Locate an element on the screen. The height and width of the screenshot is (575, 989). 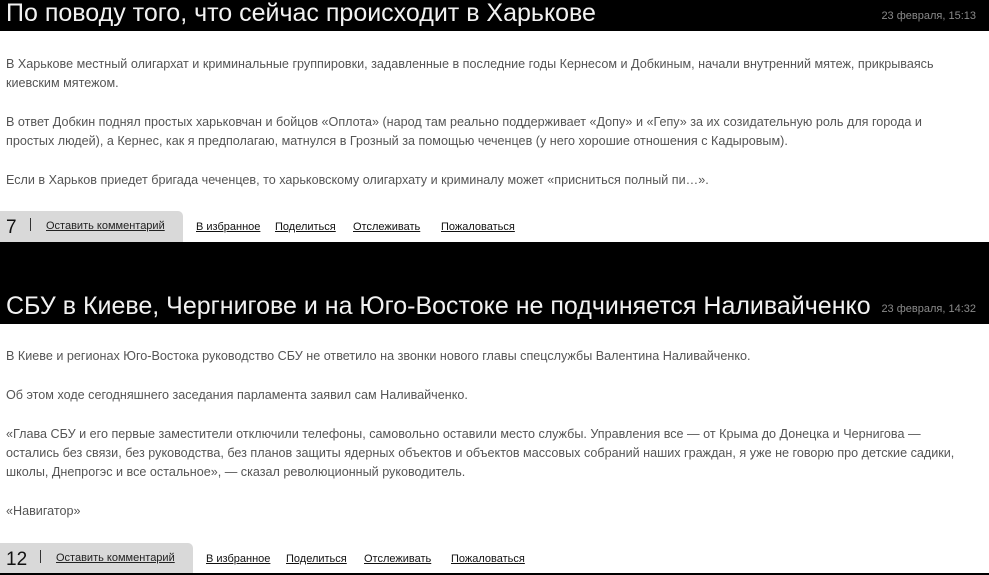
comment-tab: 7 Оставить комментарий is located at coordinates (91, 226).